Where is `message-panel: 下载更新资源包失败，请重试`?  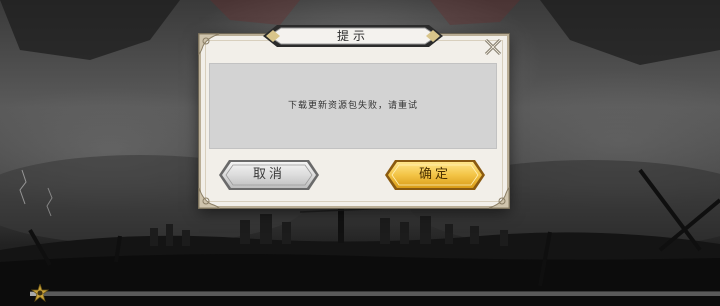
message-panel: 下载更新资源包失败，请重试 is located at coordinates (353, 106).